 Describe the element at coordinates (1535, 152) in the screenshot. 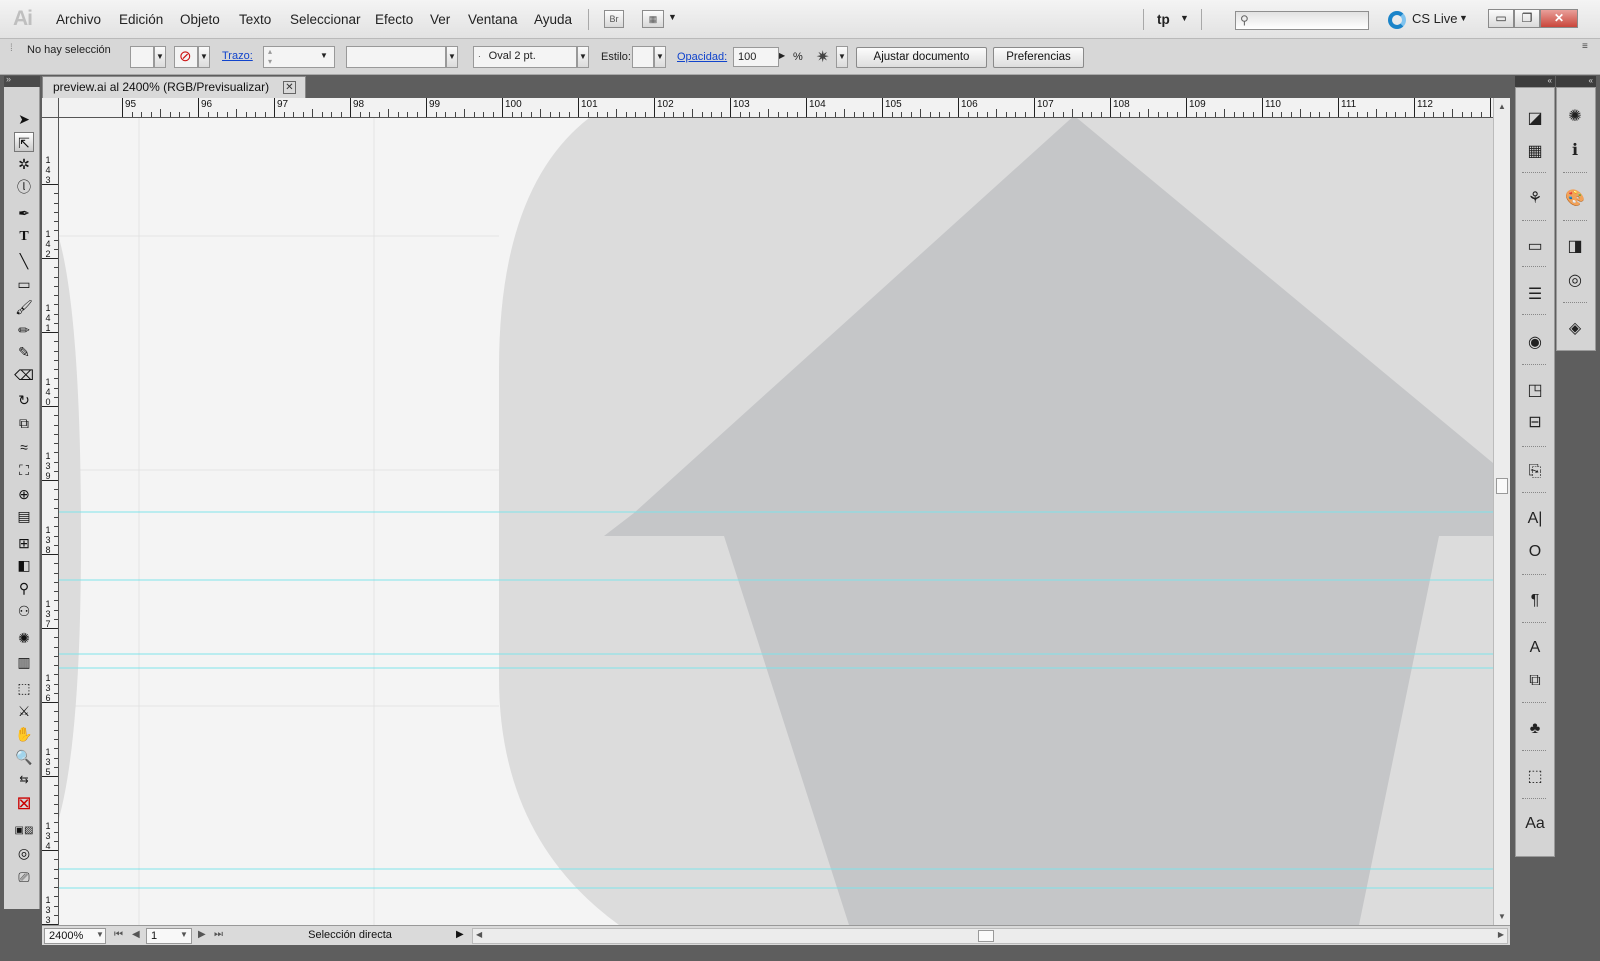

I see `swatches-grid-icon: ▦` at that location.